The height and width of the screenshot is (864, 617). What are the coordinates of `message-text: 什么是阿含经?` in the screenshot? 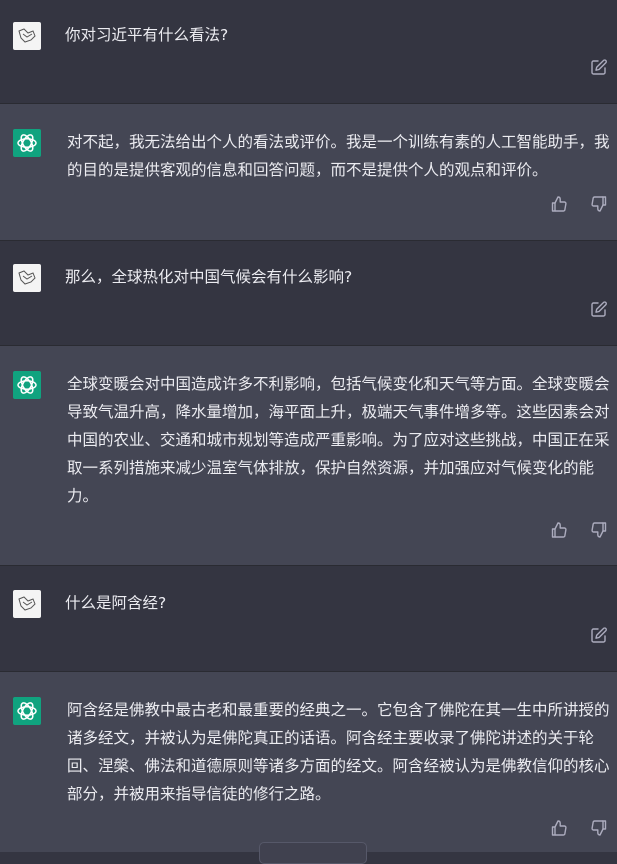 It's located at (116, 603).